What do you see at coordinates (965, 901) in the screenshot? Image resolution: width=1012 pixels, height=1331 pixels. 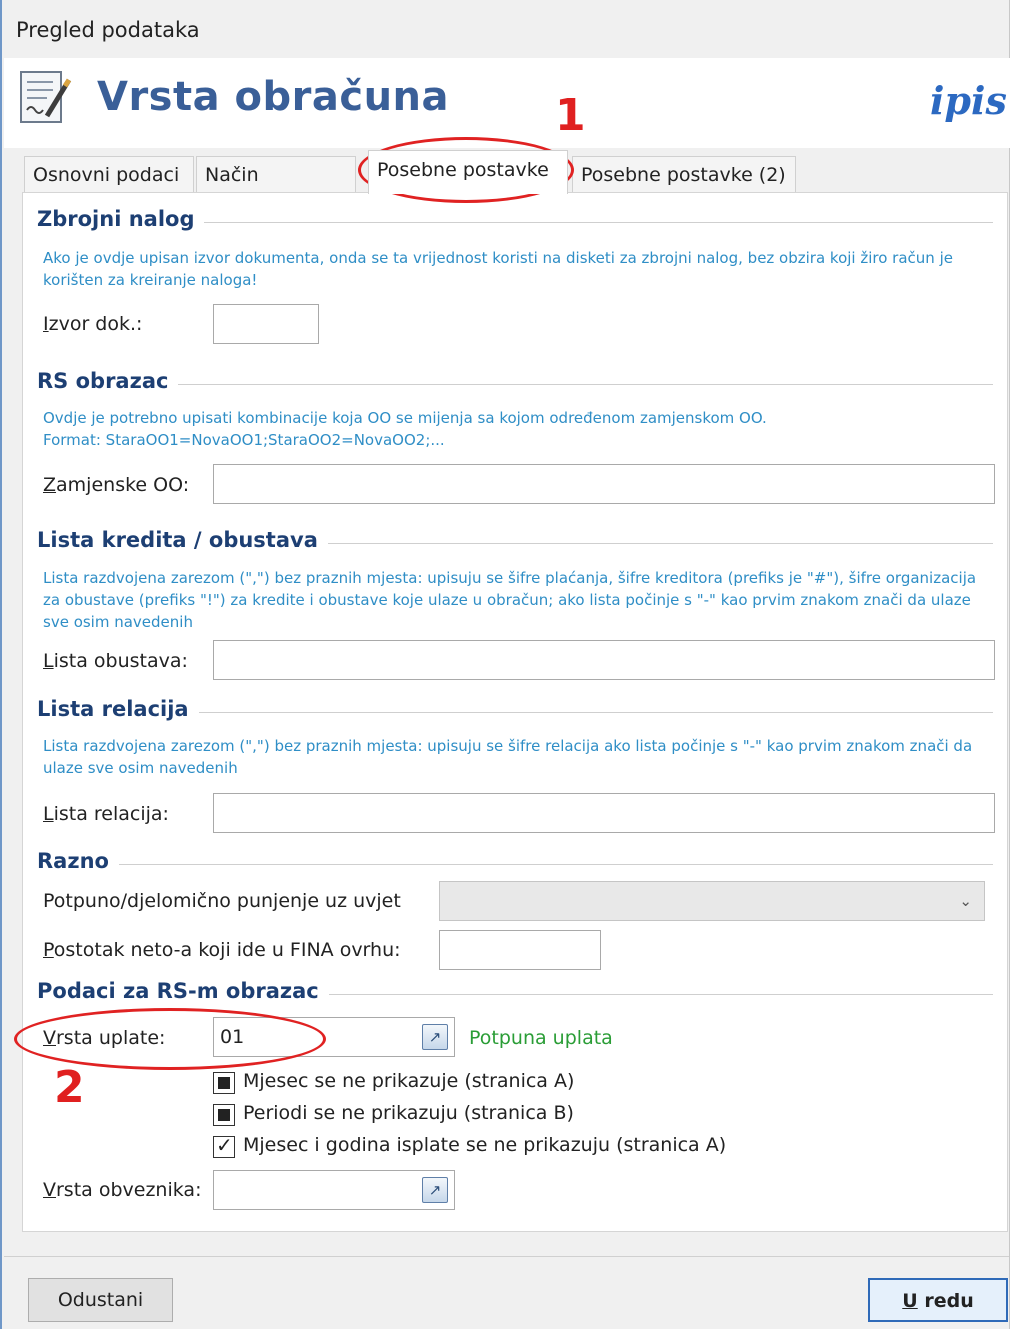 I see `chevron-down-icon: ⌄` at bounding box center [965, 901].